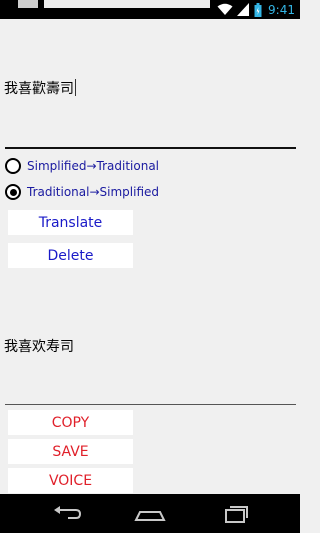 This screenshot has height=533, width=320. Describe the element at coordinates (70, 451) in the screenshot. I see `save-button: SAVE` at that location.